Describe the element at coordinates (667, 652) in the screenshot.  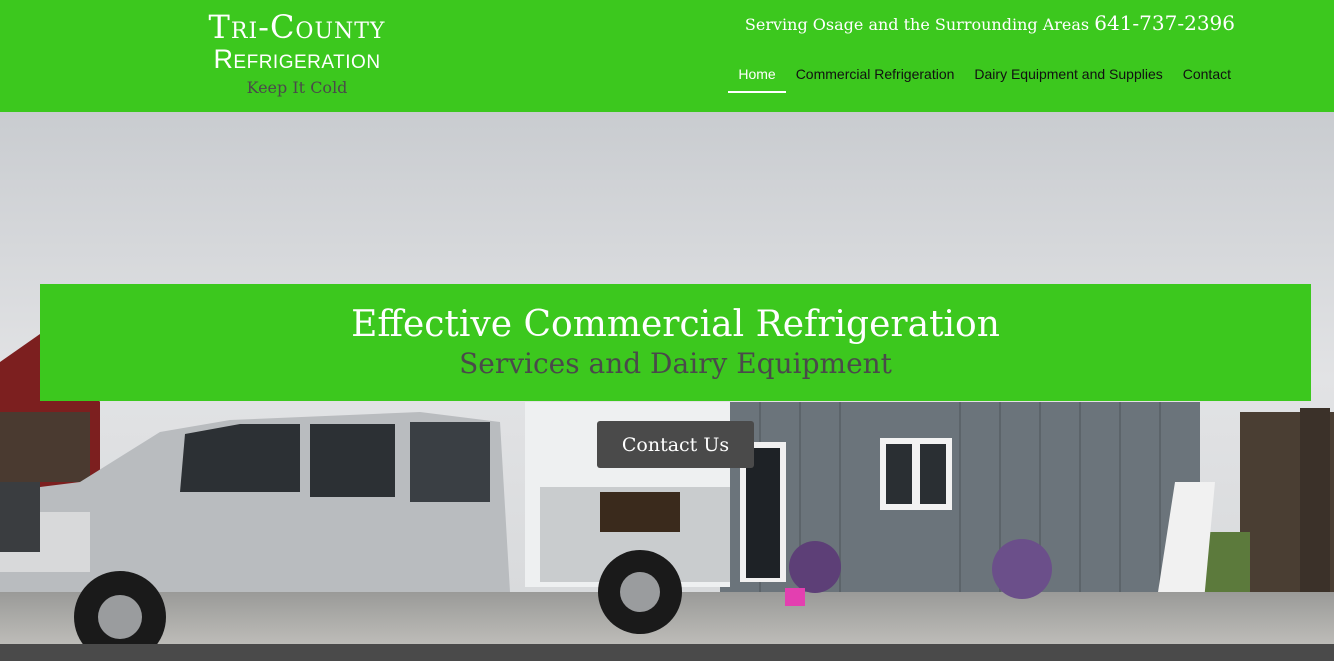
I see `bottom-bar` at that location.